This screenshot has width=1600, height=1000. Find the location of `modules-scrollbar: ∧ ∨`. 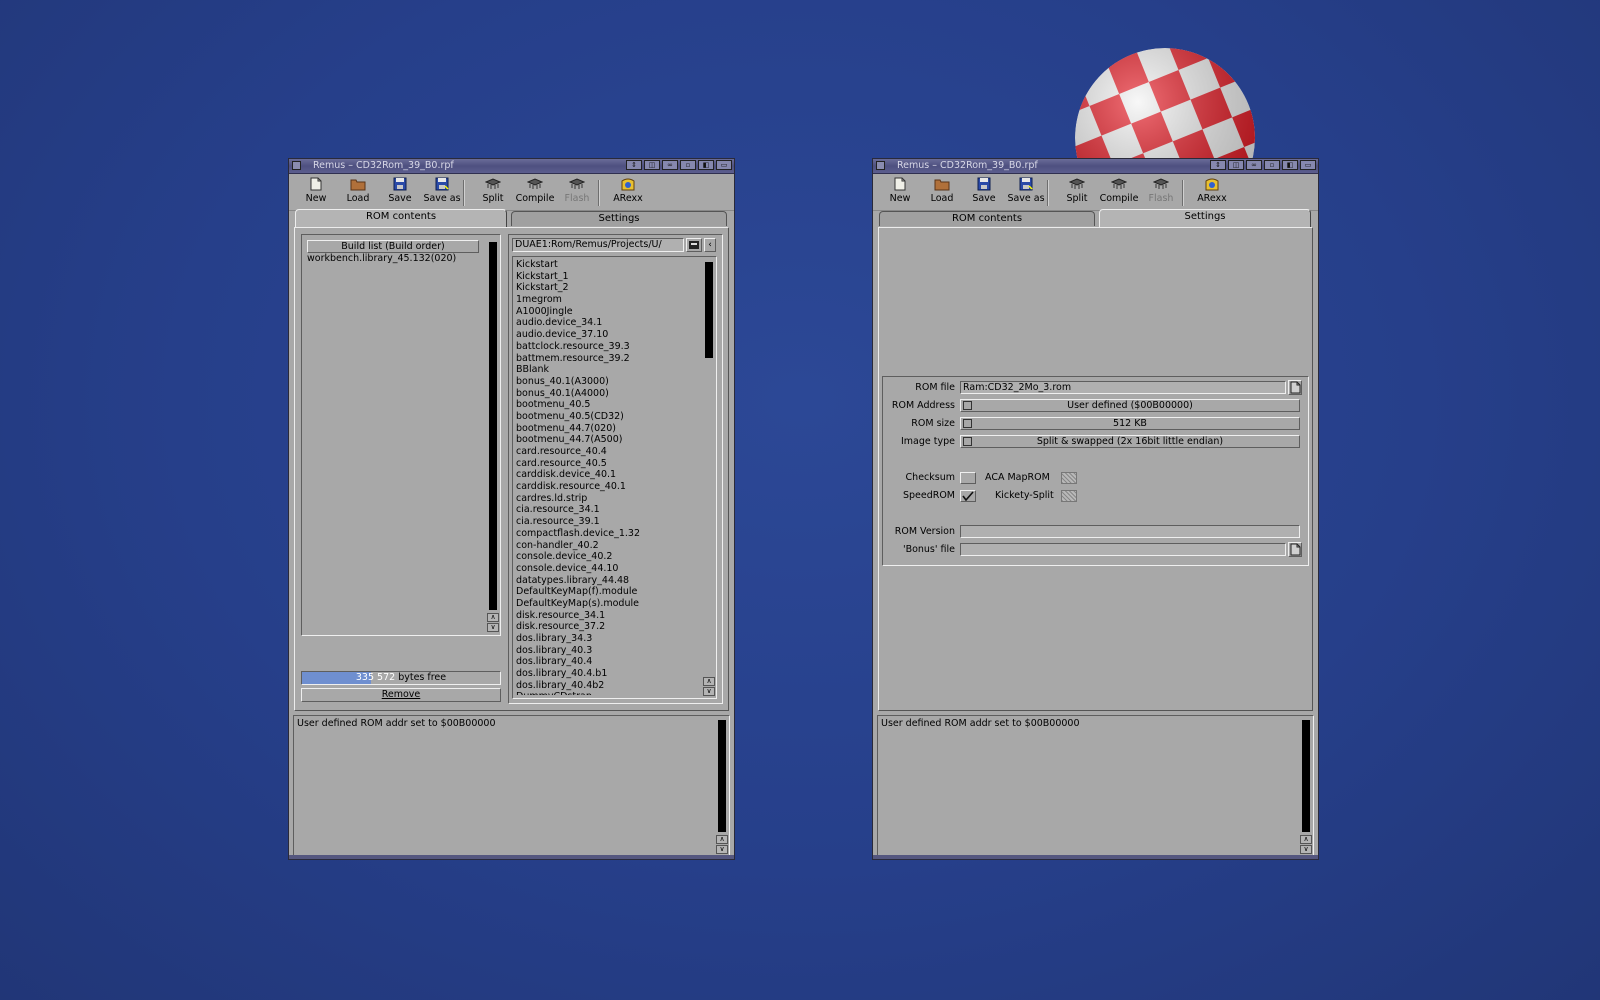

modules-scrollbar: ∧ ∨ is located at coordinates (709, 478).